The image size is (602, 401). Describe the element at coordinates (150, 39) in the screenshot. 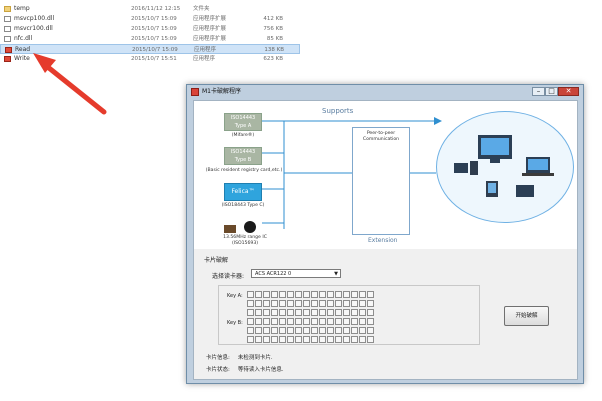

I see `file-row-nfc: nfc.dll 2015/10/7 15:09 应用程序扩展 85 KB` at that location.